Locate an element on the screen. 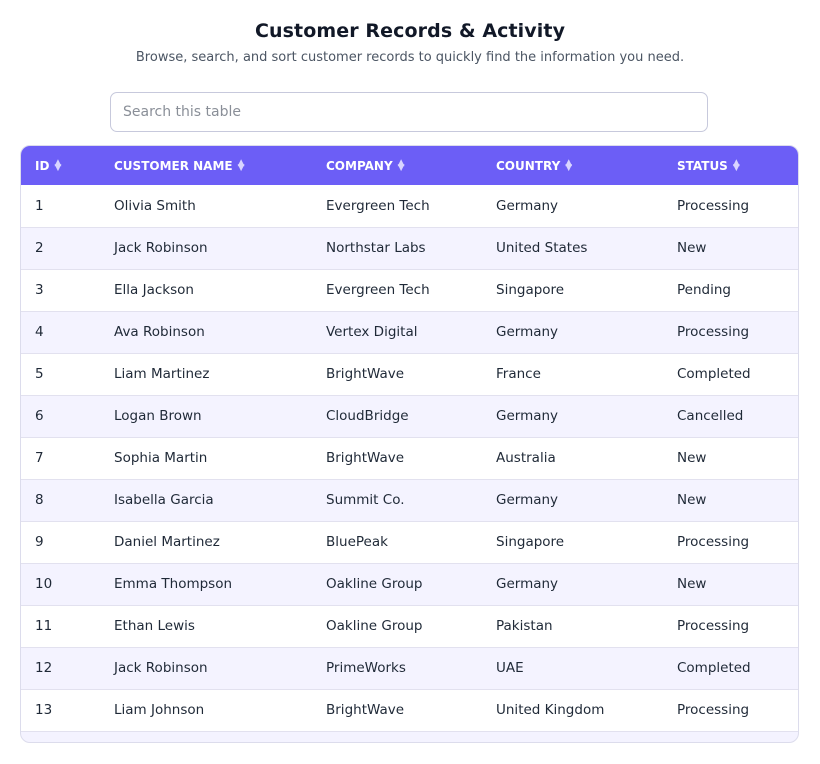  cell-id: 6 is located at coordinates (39, 416).